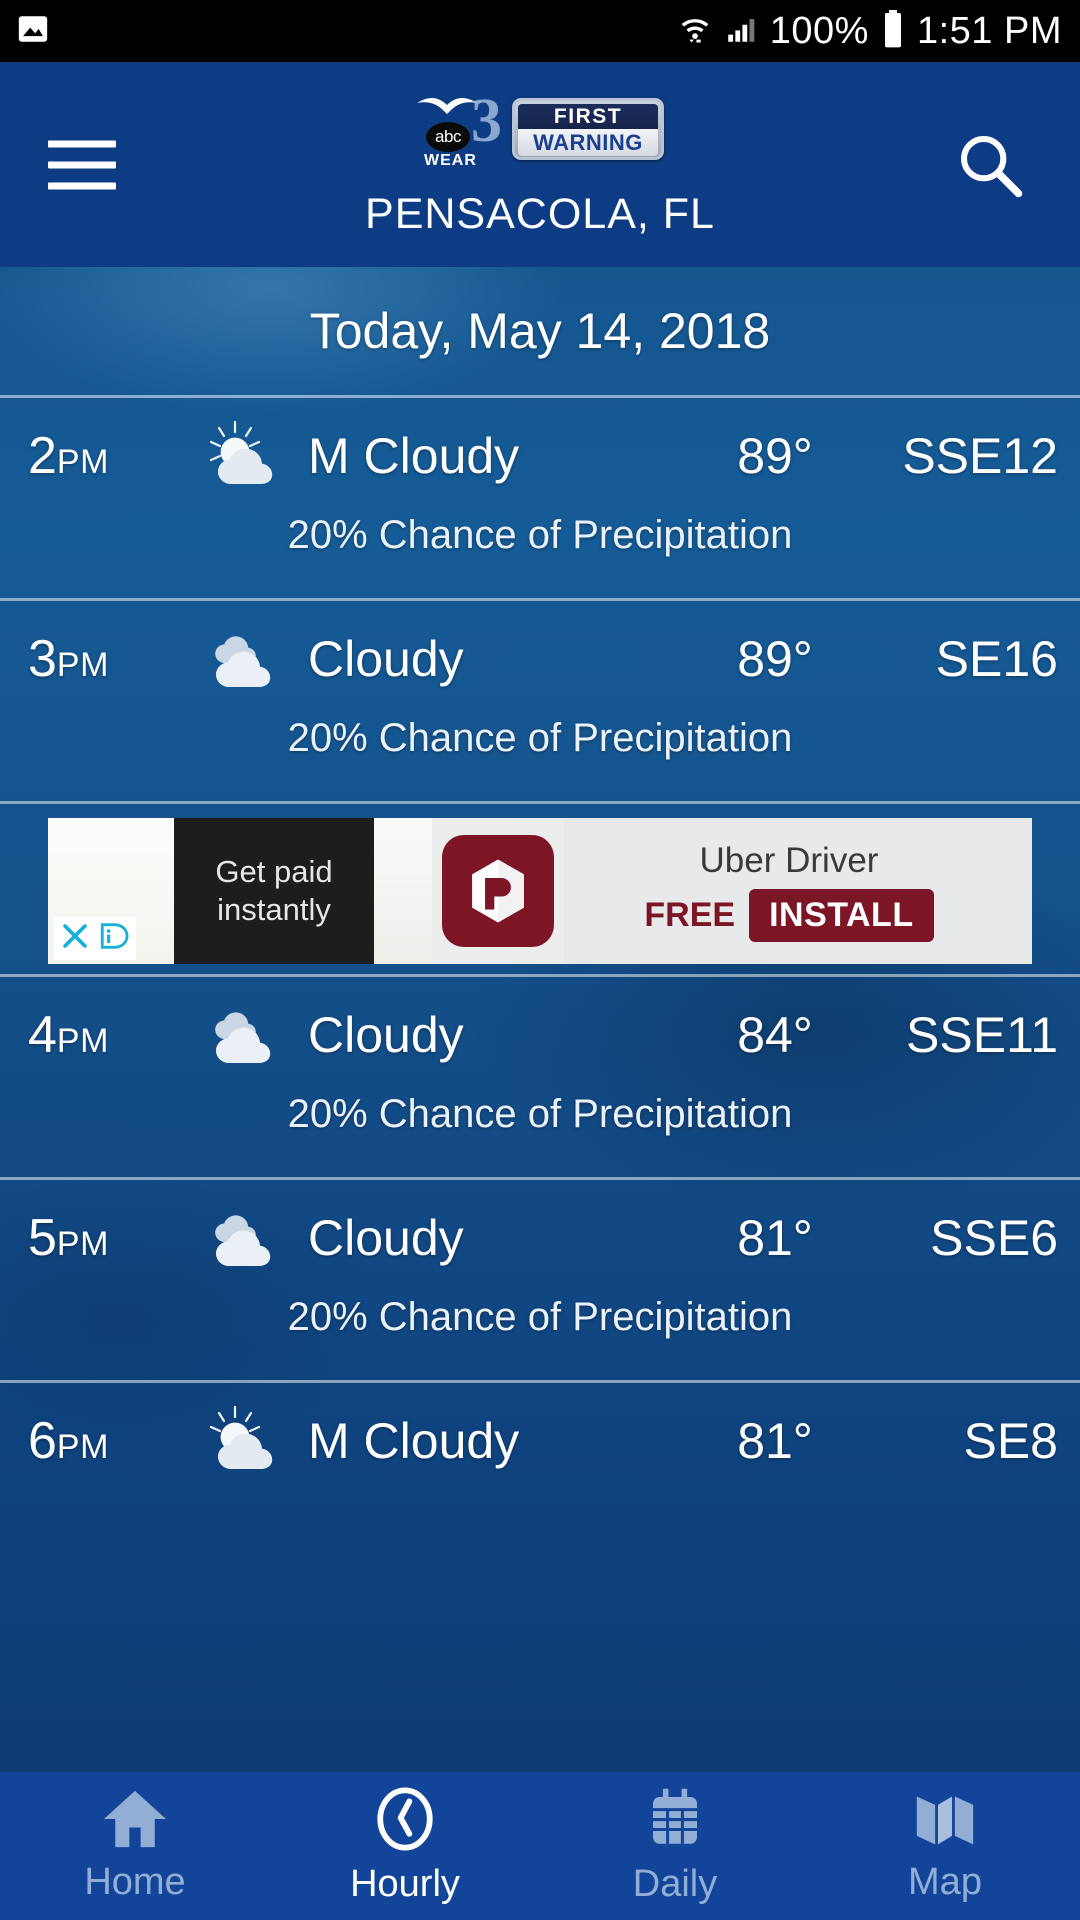  Describe the element at coordinates (540, 658) in the screenshot. I see `hourly-row-main: 3PM Cloudy 89° SE16` at that location.